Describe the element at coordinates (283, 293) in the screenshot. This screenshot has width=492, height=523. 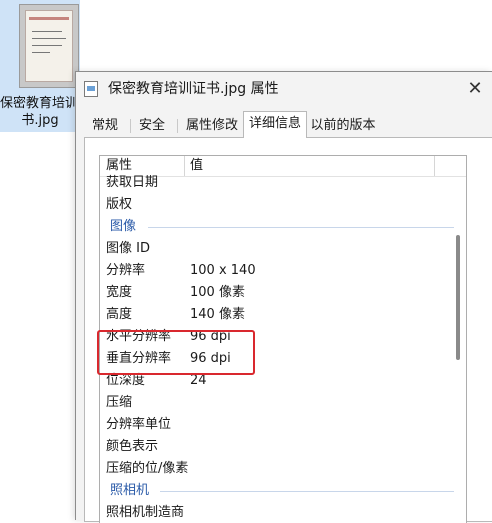
I see `list-item: 宽度 100 像素` at that location.